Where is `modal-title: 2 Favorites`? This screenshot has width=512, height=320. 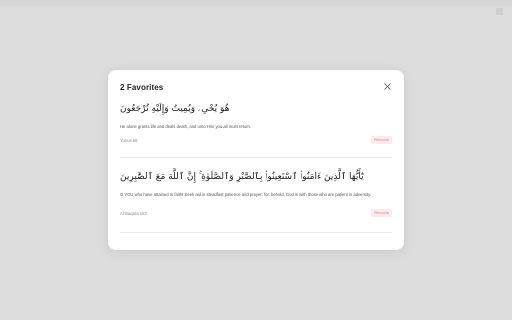
modal-title: 2 Favorites is located at coordinates (142, 87).